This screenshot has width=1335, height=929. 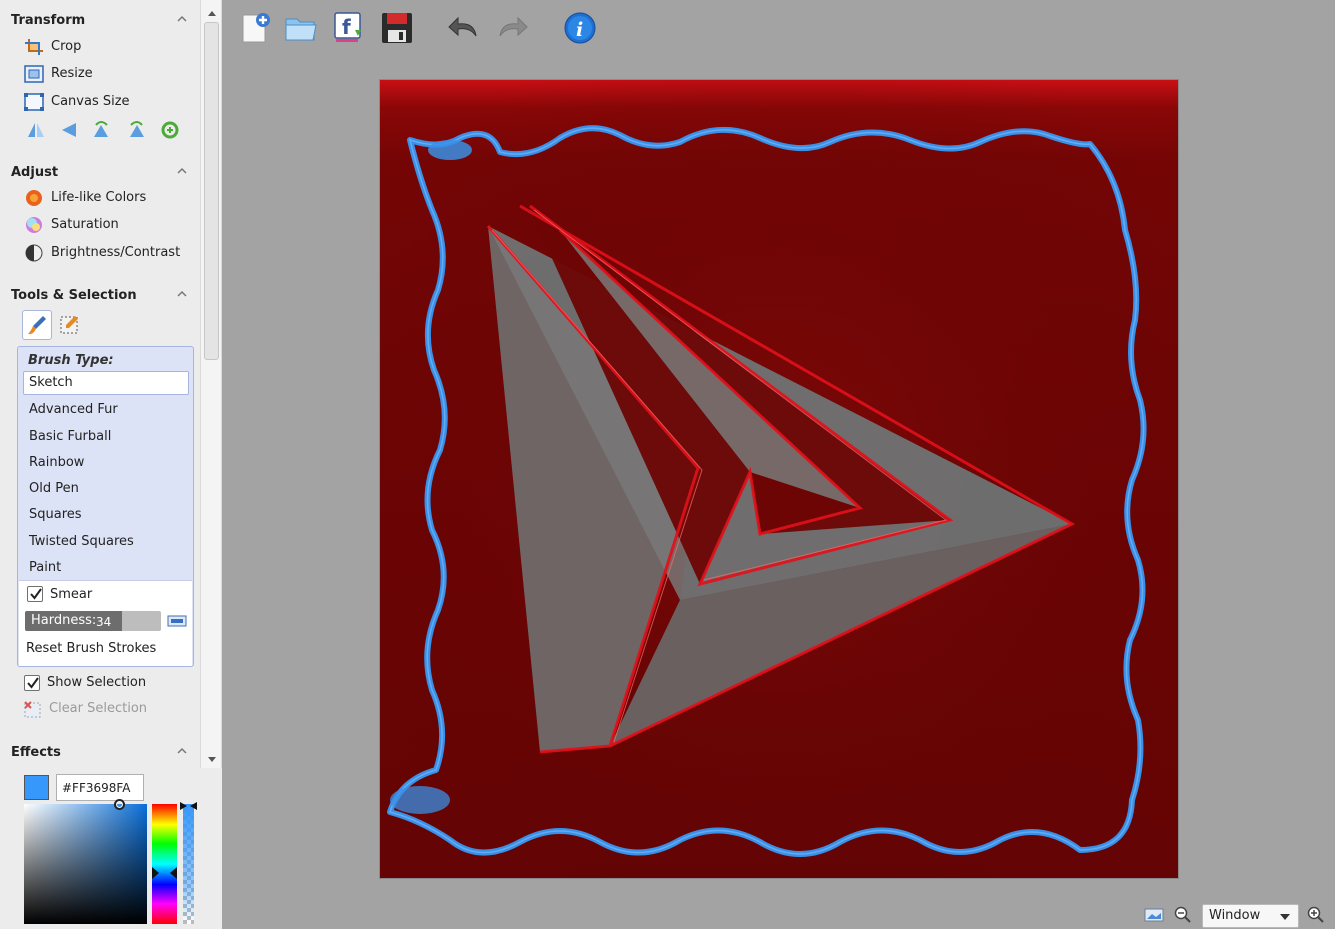 I want to click on dropdown-caret-icon, so click(x=1285, y=917).